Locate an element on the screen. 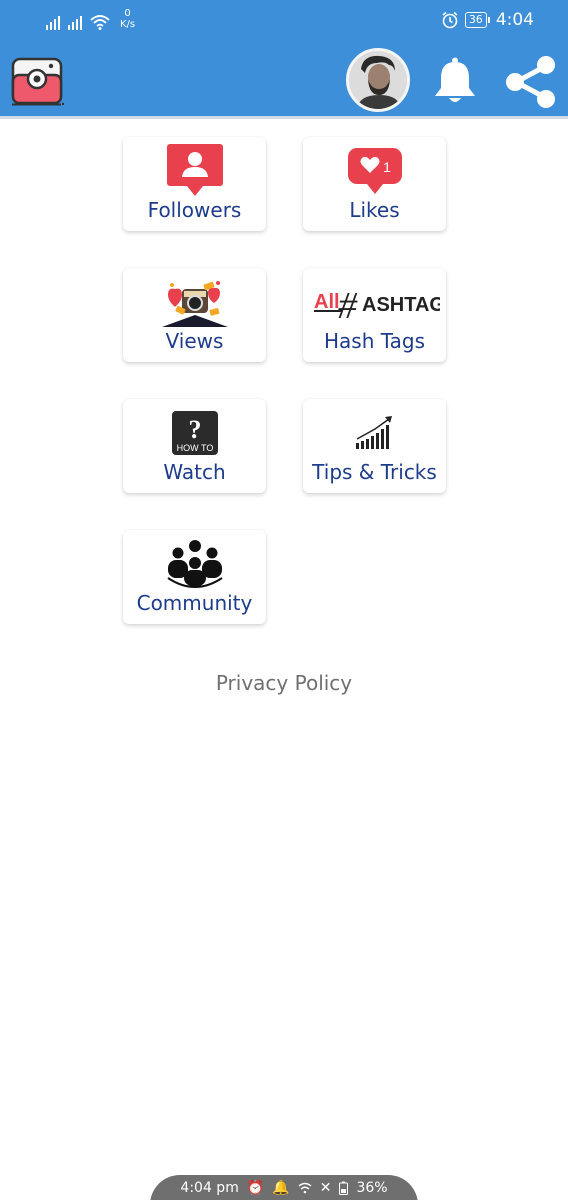 Image resolution: width=568 pixels, height=1200 pixels. howto-question-text: ? is located at coordinates (194, 429).